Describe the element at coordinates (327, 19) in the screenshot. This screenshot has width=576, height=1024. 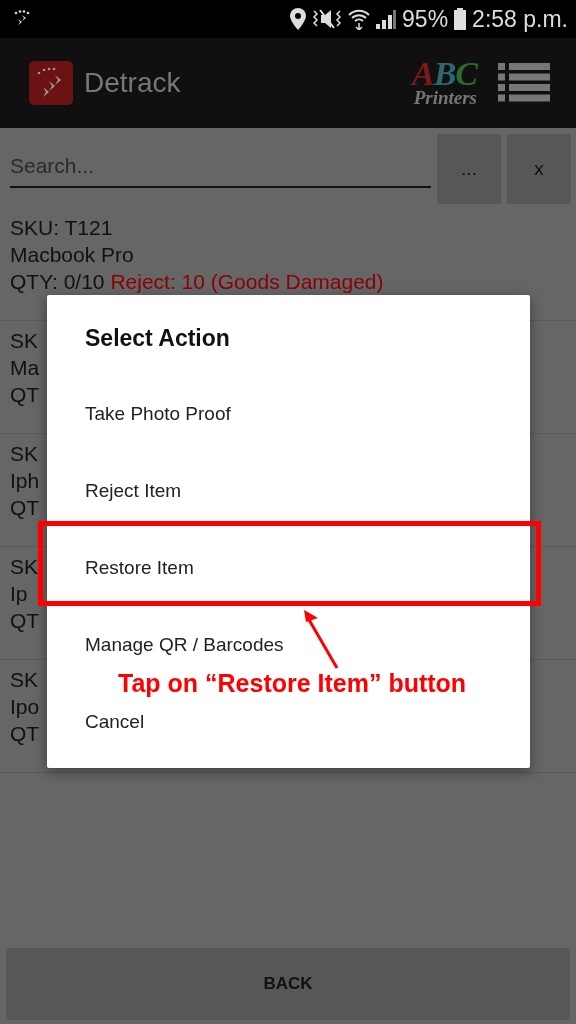
I see `vibrate-mute-icon` at that location.